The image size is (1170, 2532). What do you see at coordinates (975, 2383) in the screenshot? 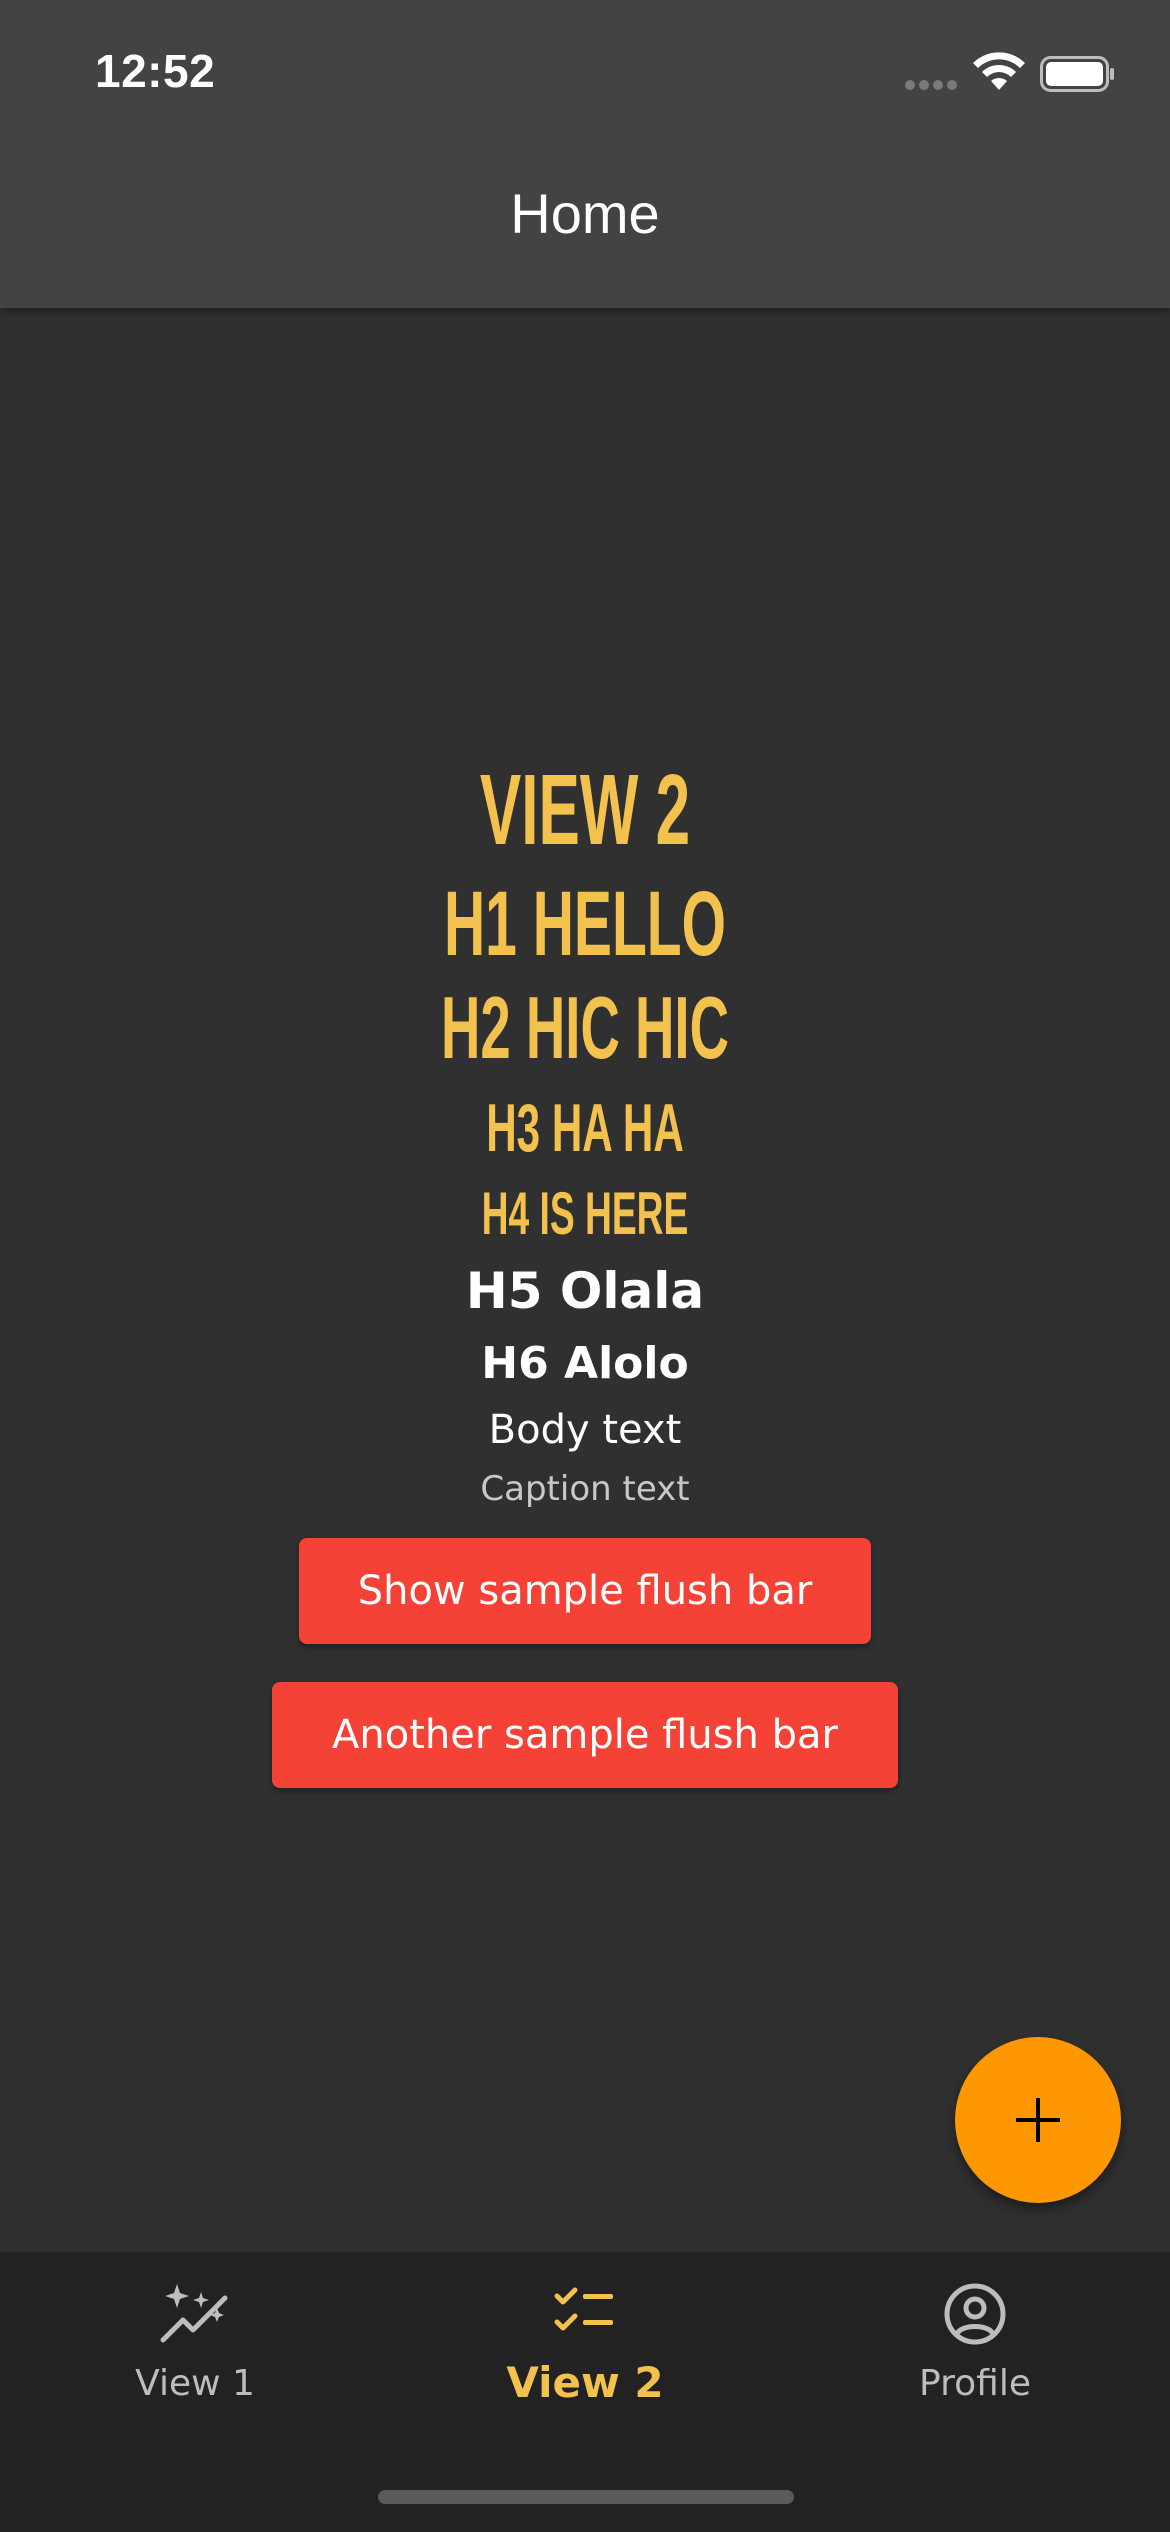
I see `nav-label-profile: Profile` at bounding box center [975, 2383].